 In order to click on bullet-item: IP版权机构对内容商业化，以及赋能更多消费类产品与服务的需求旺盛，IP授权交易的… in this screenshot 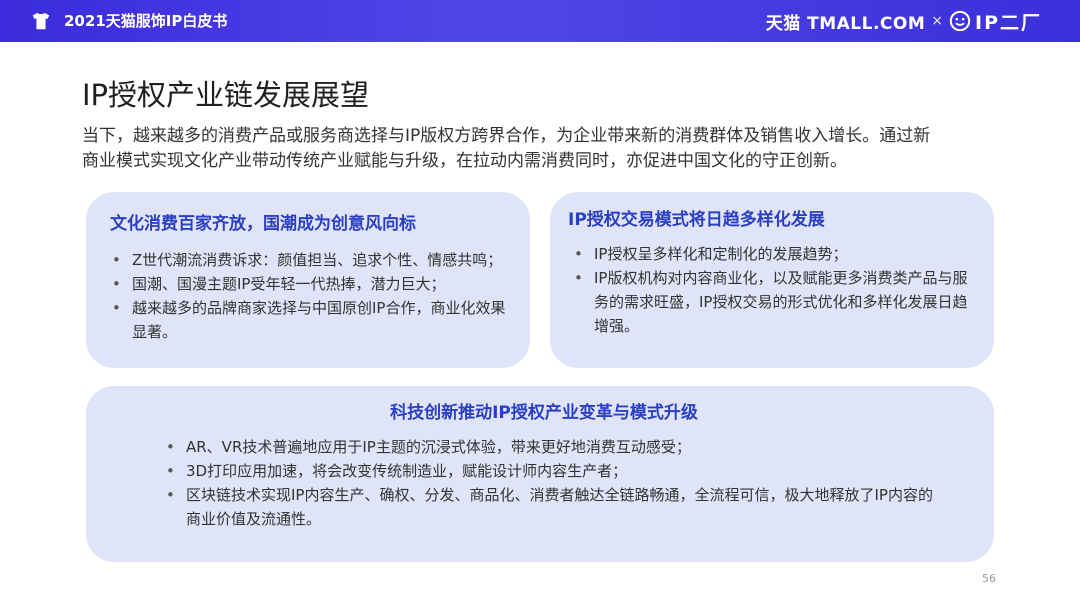, I will do `click(774, 302)`.